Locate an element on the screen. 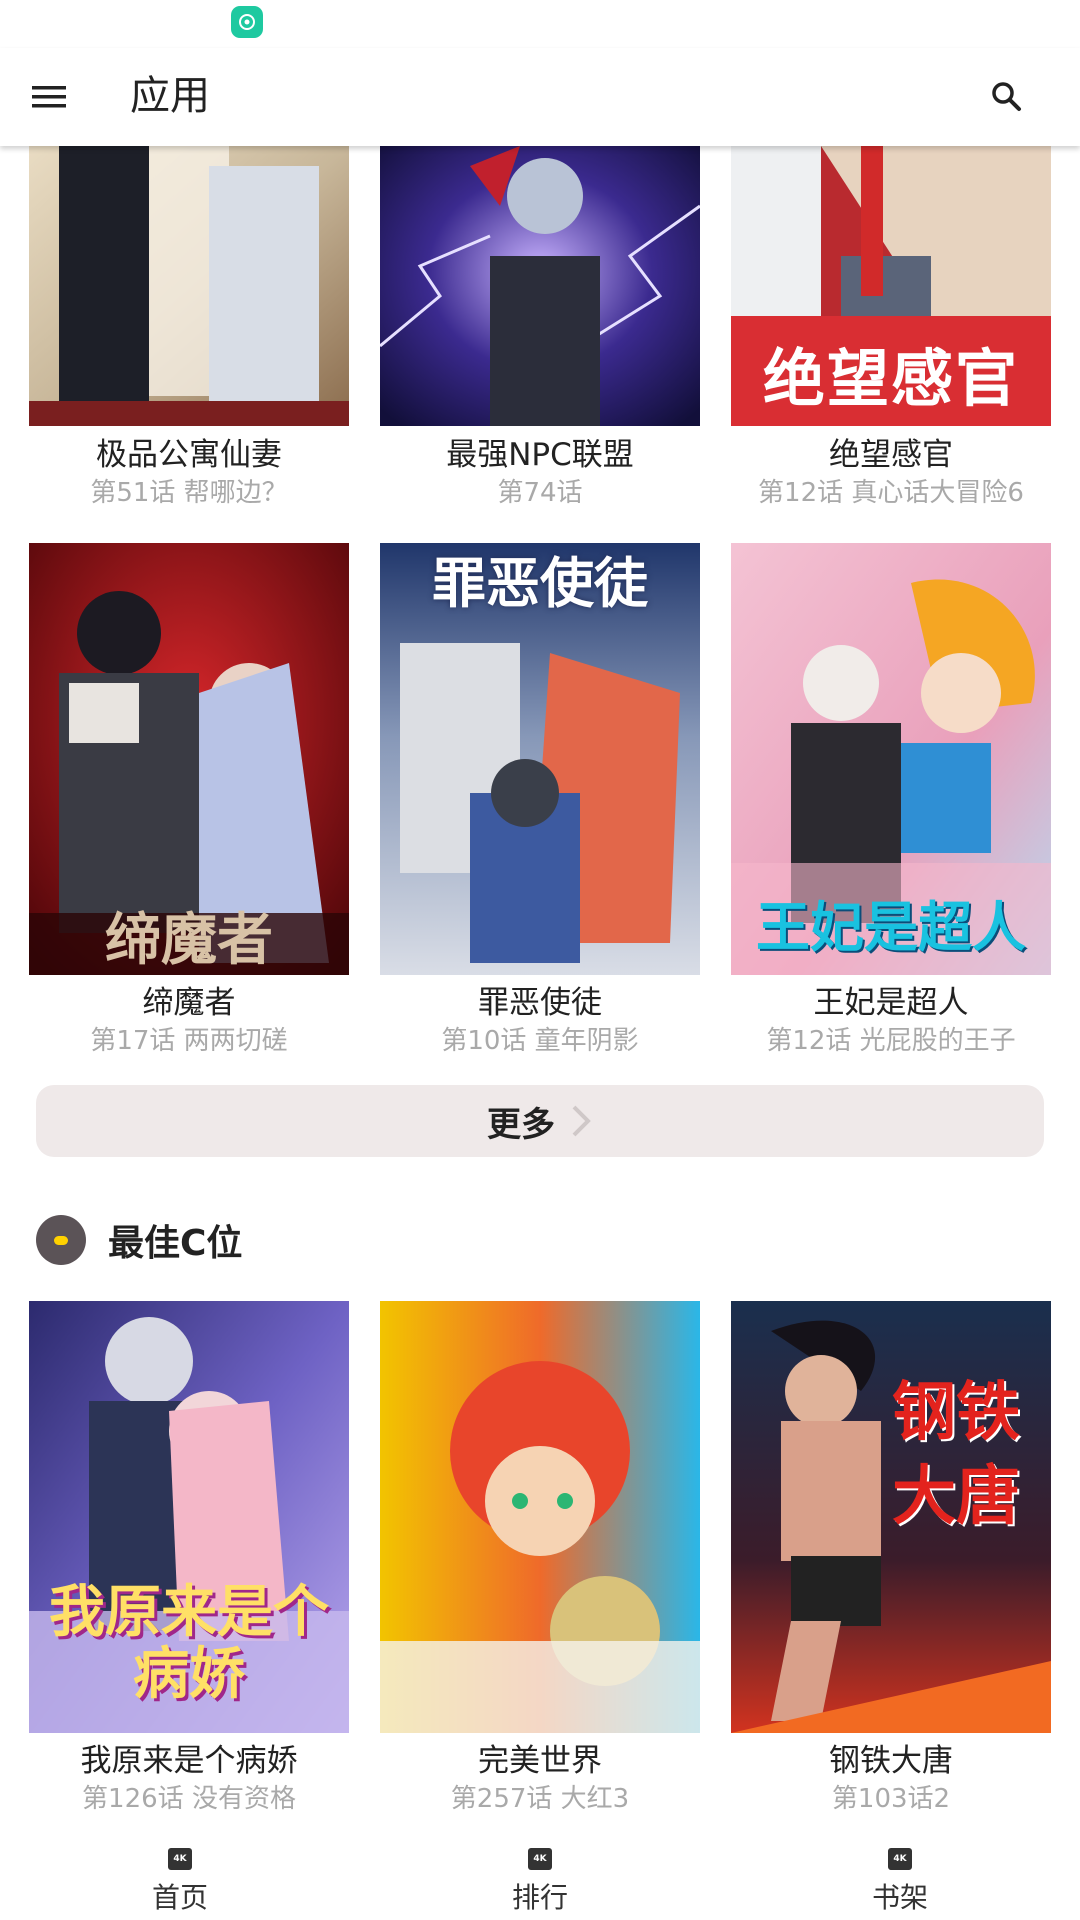 The image size is (1080, 1920). more-button: 更多 is located at coordinates (540, 1121).